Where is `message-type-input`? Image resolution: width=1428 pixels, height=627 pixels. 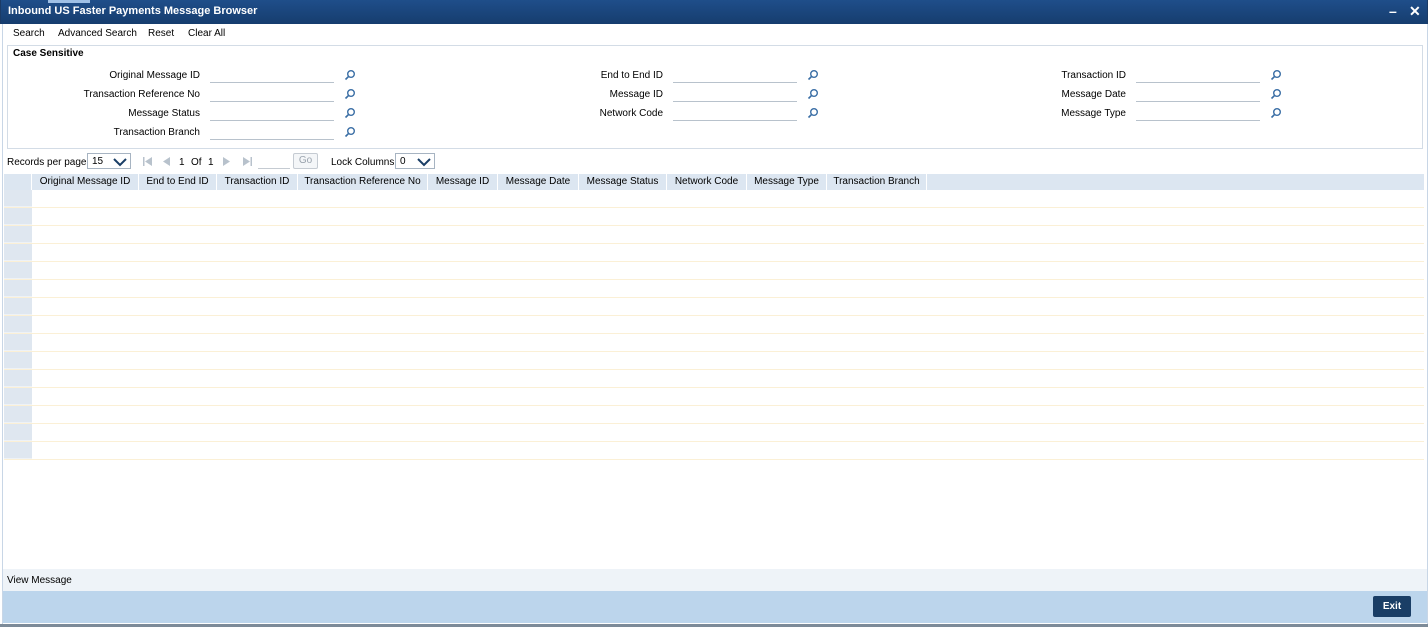
message-type-input is located at coordinates (1198, 113).